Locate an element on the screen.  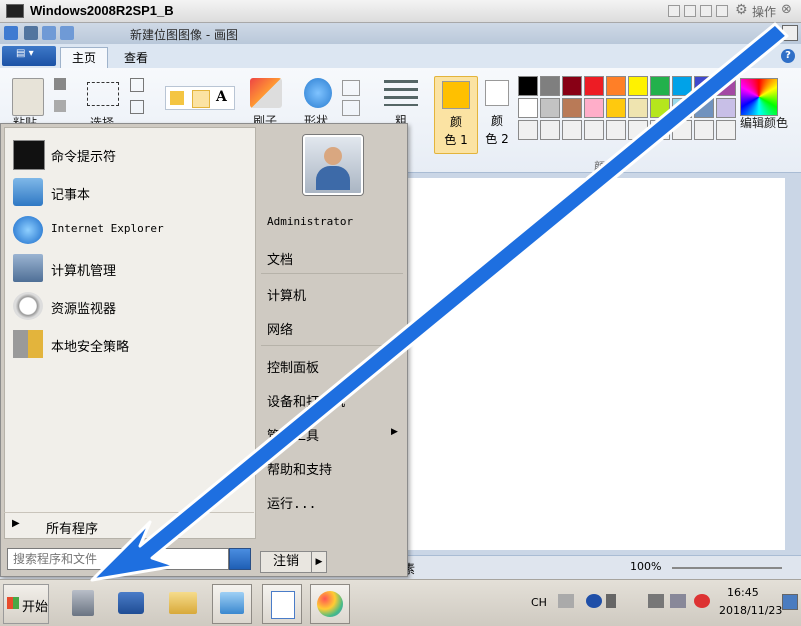
outline-icon is located at coordinates (351, 88).